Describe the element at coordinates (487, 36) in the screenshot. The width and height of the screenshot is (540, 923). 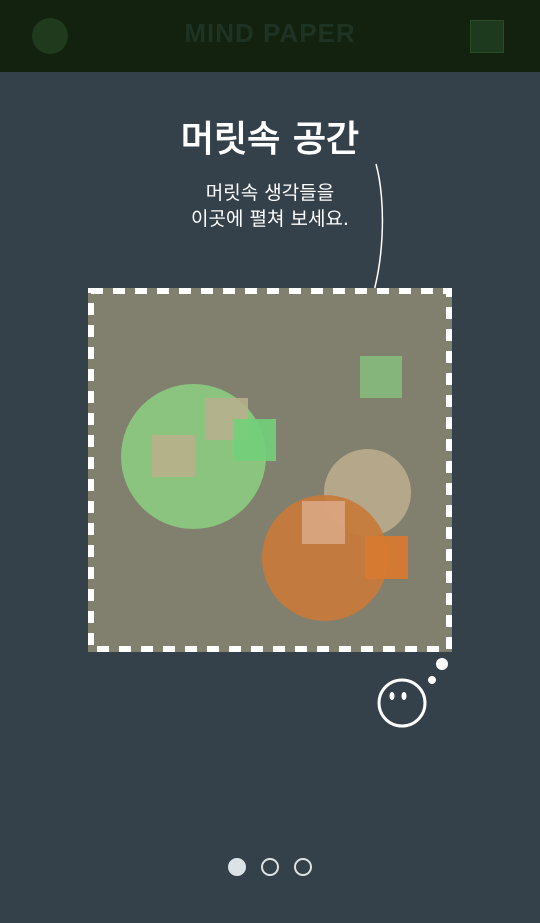
I see `square-icon` at that location.